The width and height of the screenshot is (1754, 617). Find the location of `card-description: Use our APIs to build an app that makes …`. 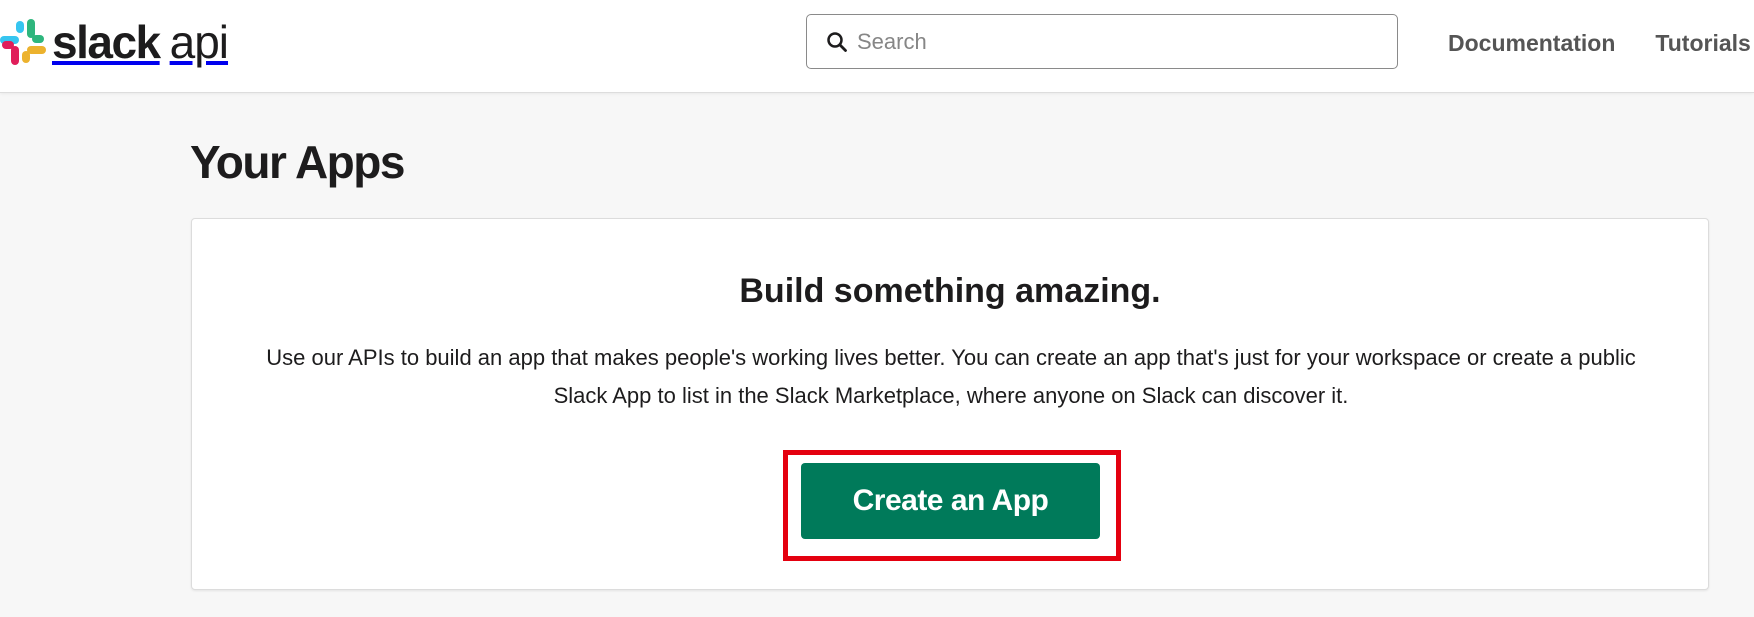

card-description: Use our APIs to build an app that makes … is located at coordinates (951, 376).